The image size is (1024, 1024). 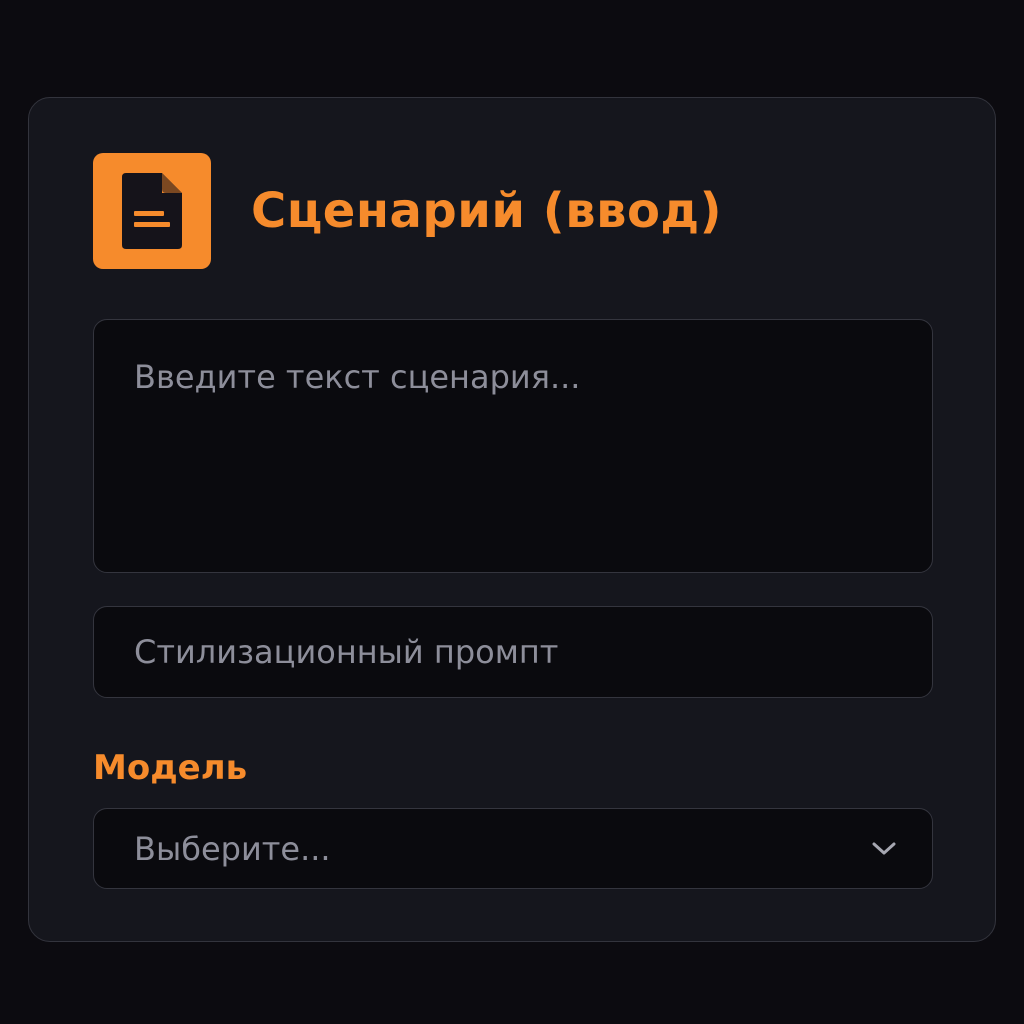 What do you see at coordinates (152, 211) in the screenshot?
I see `document-icon` at bounding box center [152, 211].